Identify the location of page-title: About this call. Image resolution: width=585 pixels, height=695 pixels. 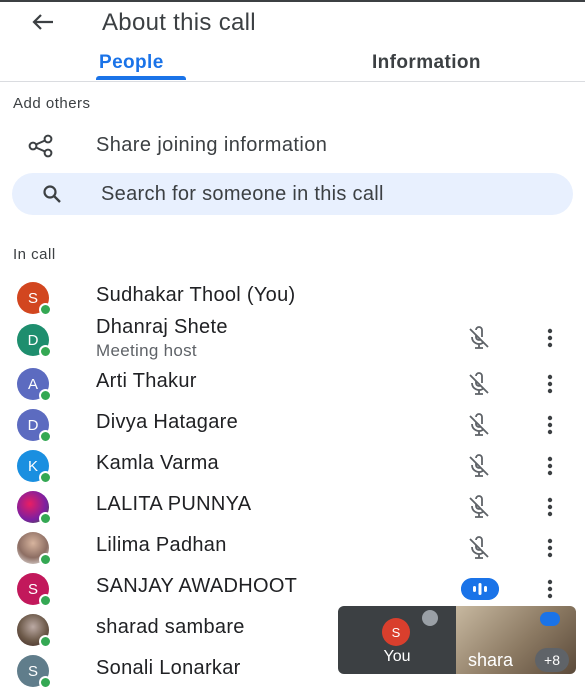
(179, 22).